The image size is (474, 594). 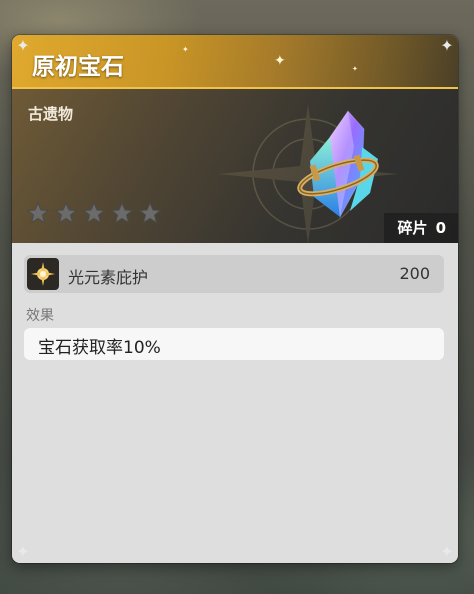 I want to click on rarity-stars, so click(x=94, y=213).